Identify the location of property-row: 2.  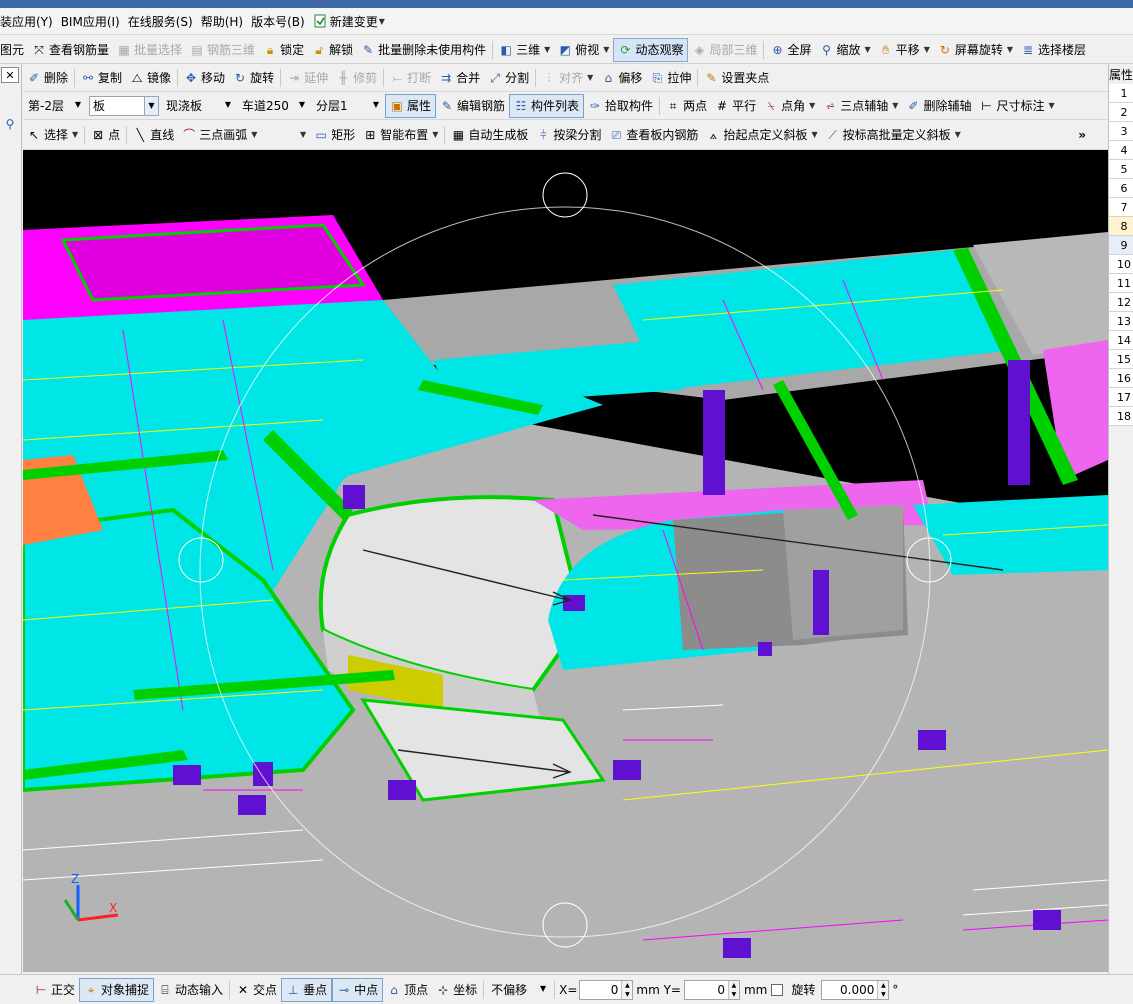
(1121, 112).